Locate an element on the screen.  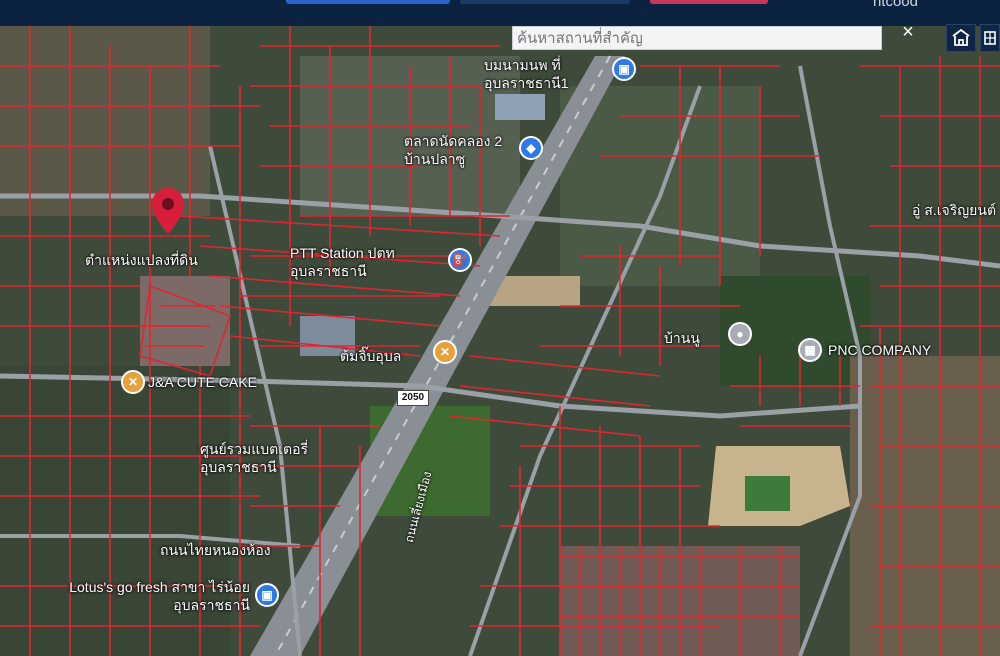
market-icon: ◆ is located at coordinates (531, 148).